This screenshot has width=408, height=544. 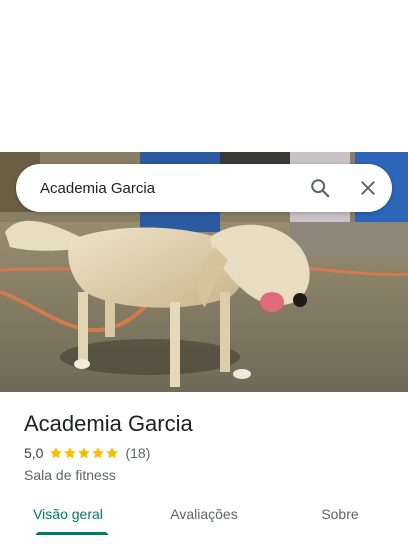 What do you see at coordinates (68, 514) in the screenshot?
I see `tab-overview-label: Visão geral` at bounding box center [68, 514].